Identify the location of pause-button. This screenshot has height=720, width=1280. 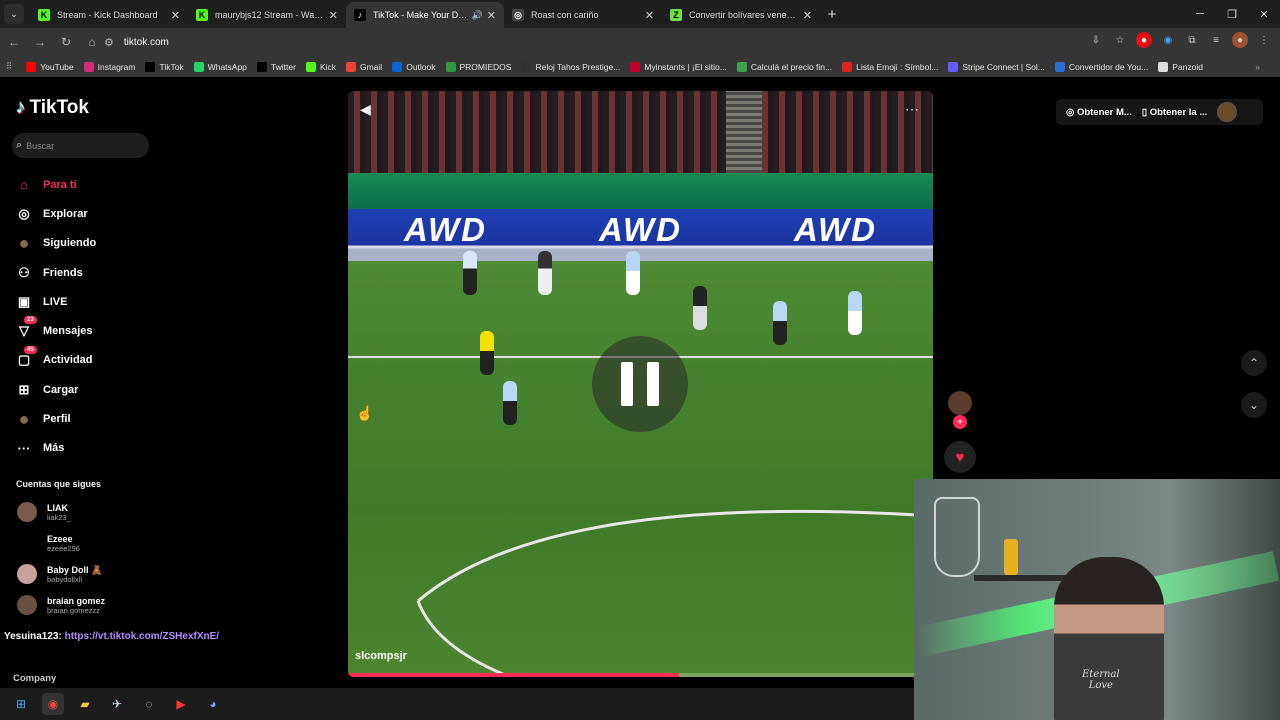
(640, 384).